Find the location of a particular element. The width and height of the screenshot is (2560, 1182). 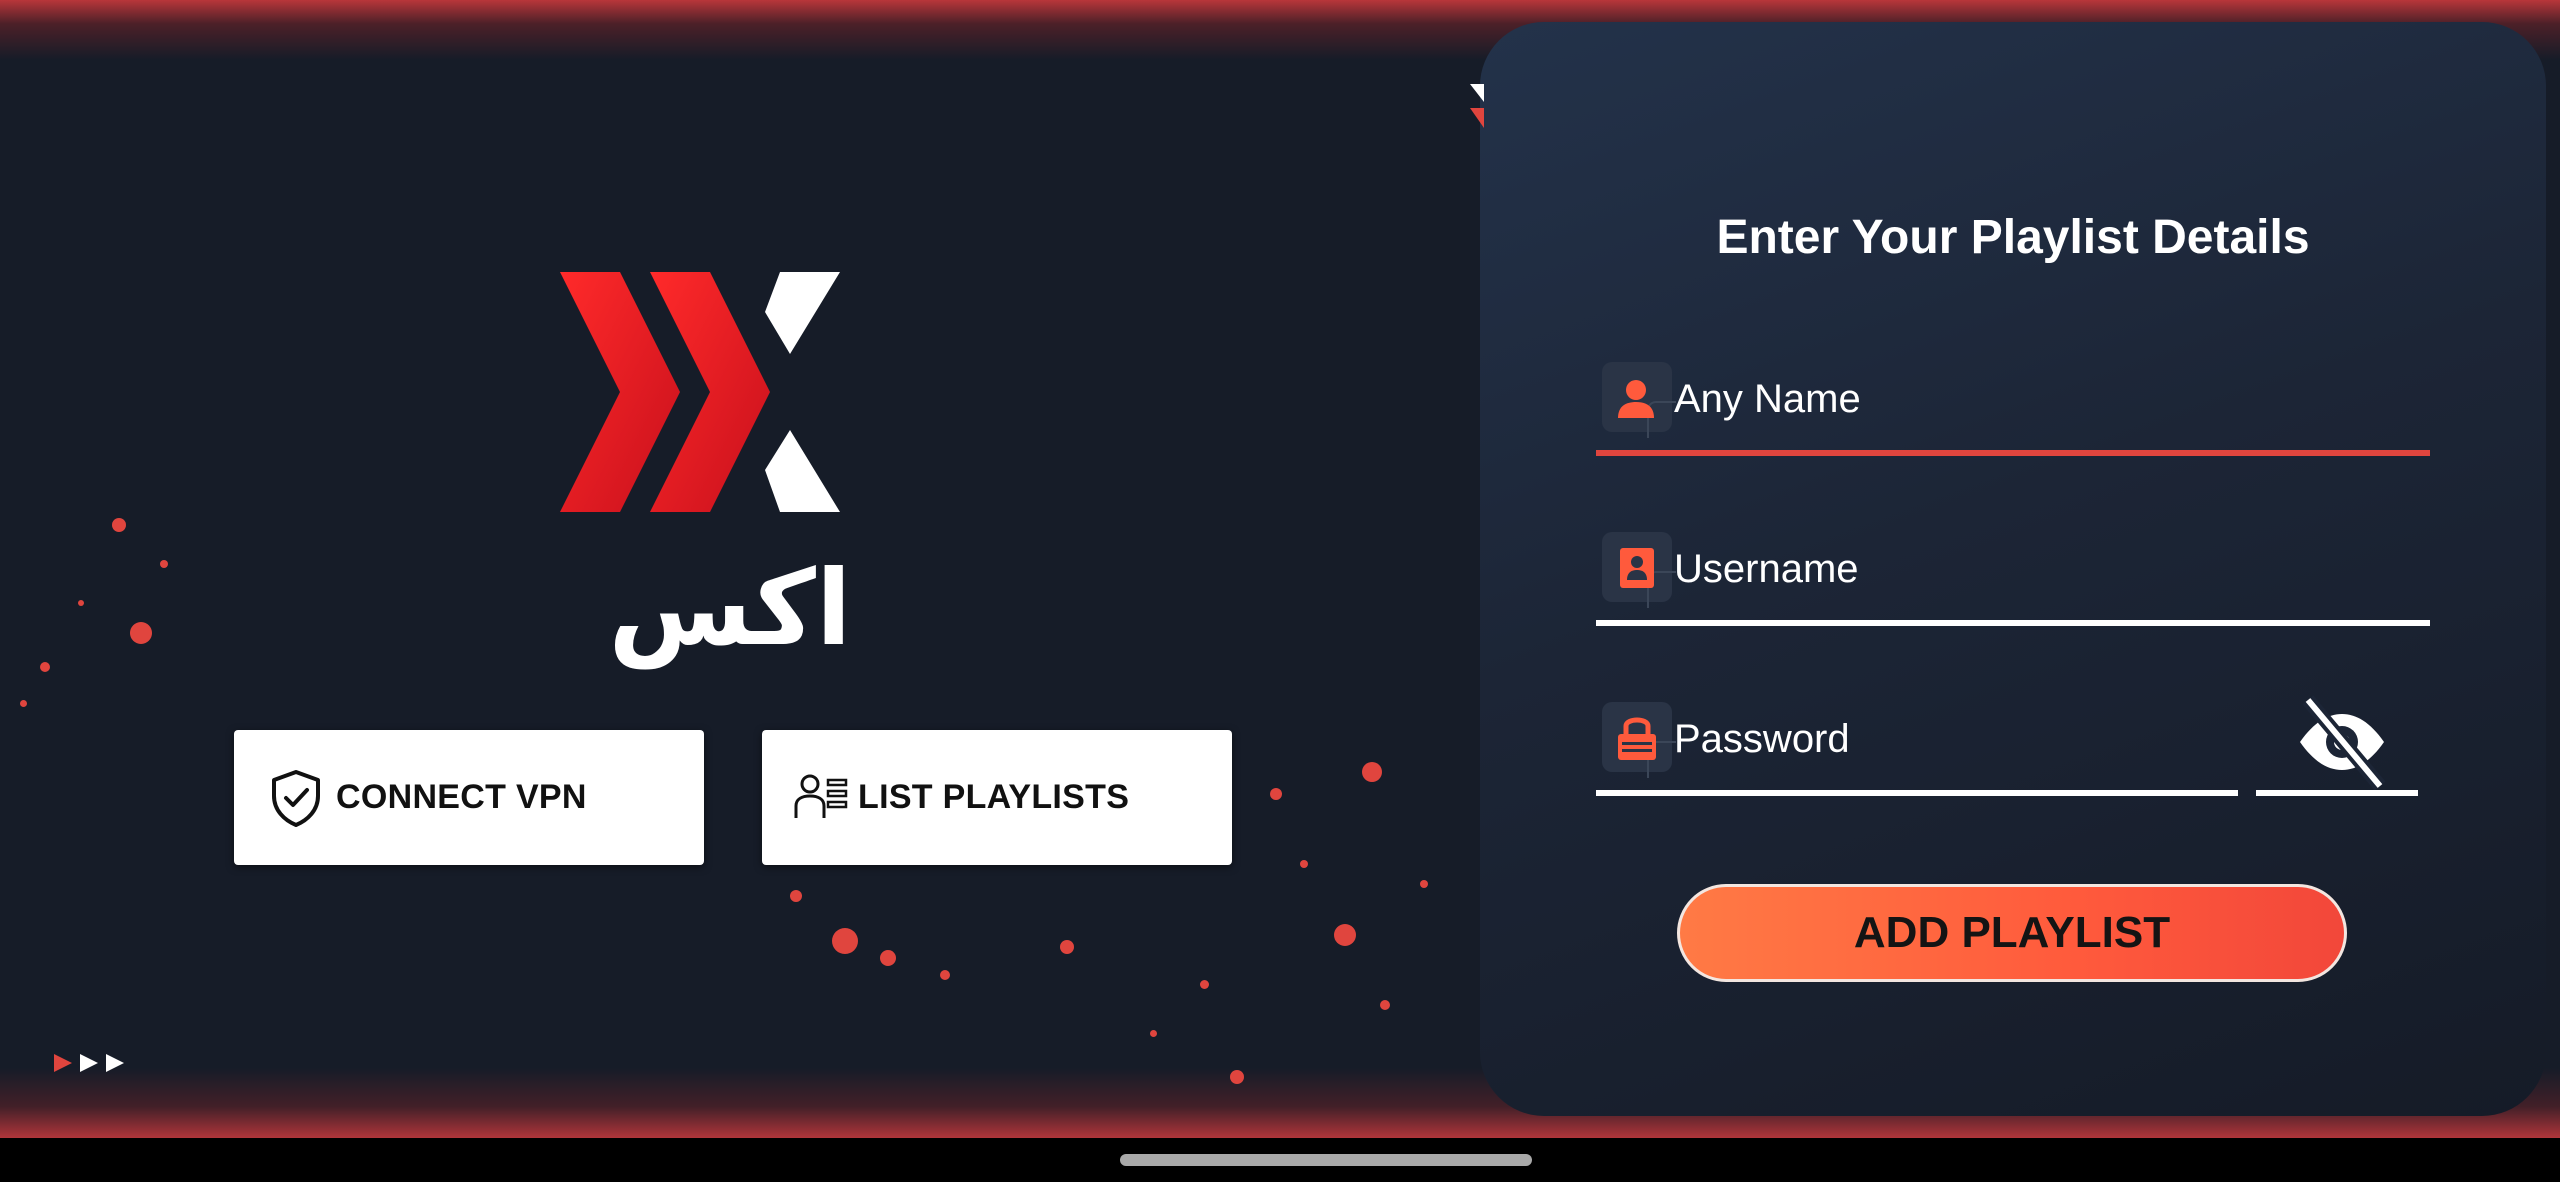

add-playlist-button: ADD PLAYLIST is located at coordinates (2012, 933).